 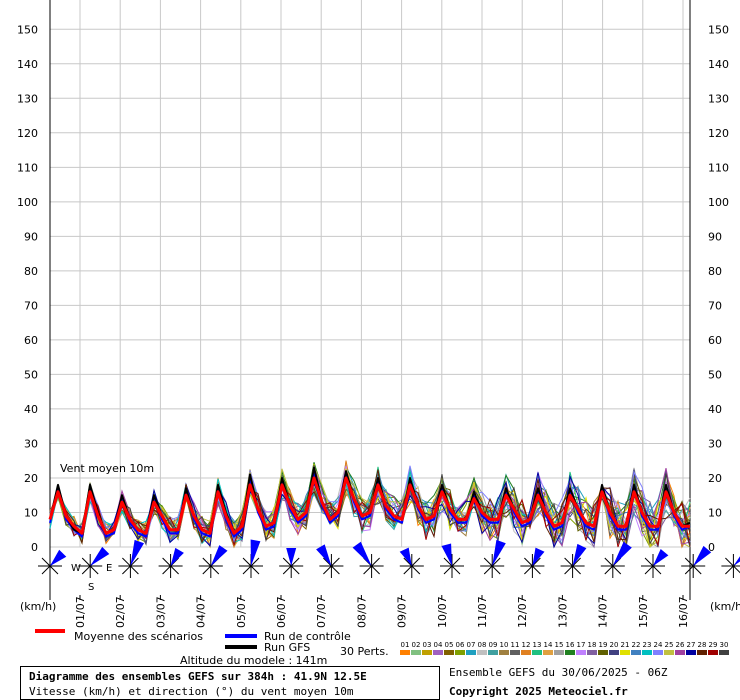 I want to click on y-tick-label: 60, so click(x=715, y=340).